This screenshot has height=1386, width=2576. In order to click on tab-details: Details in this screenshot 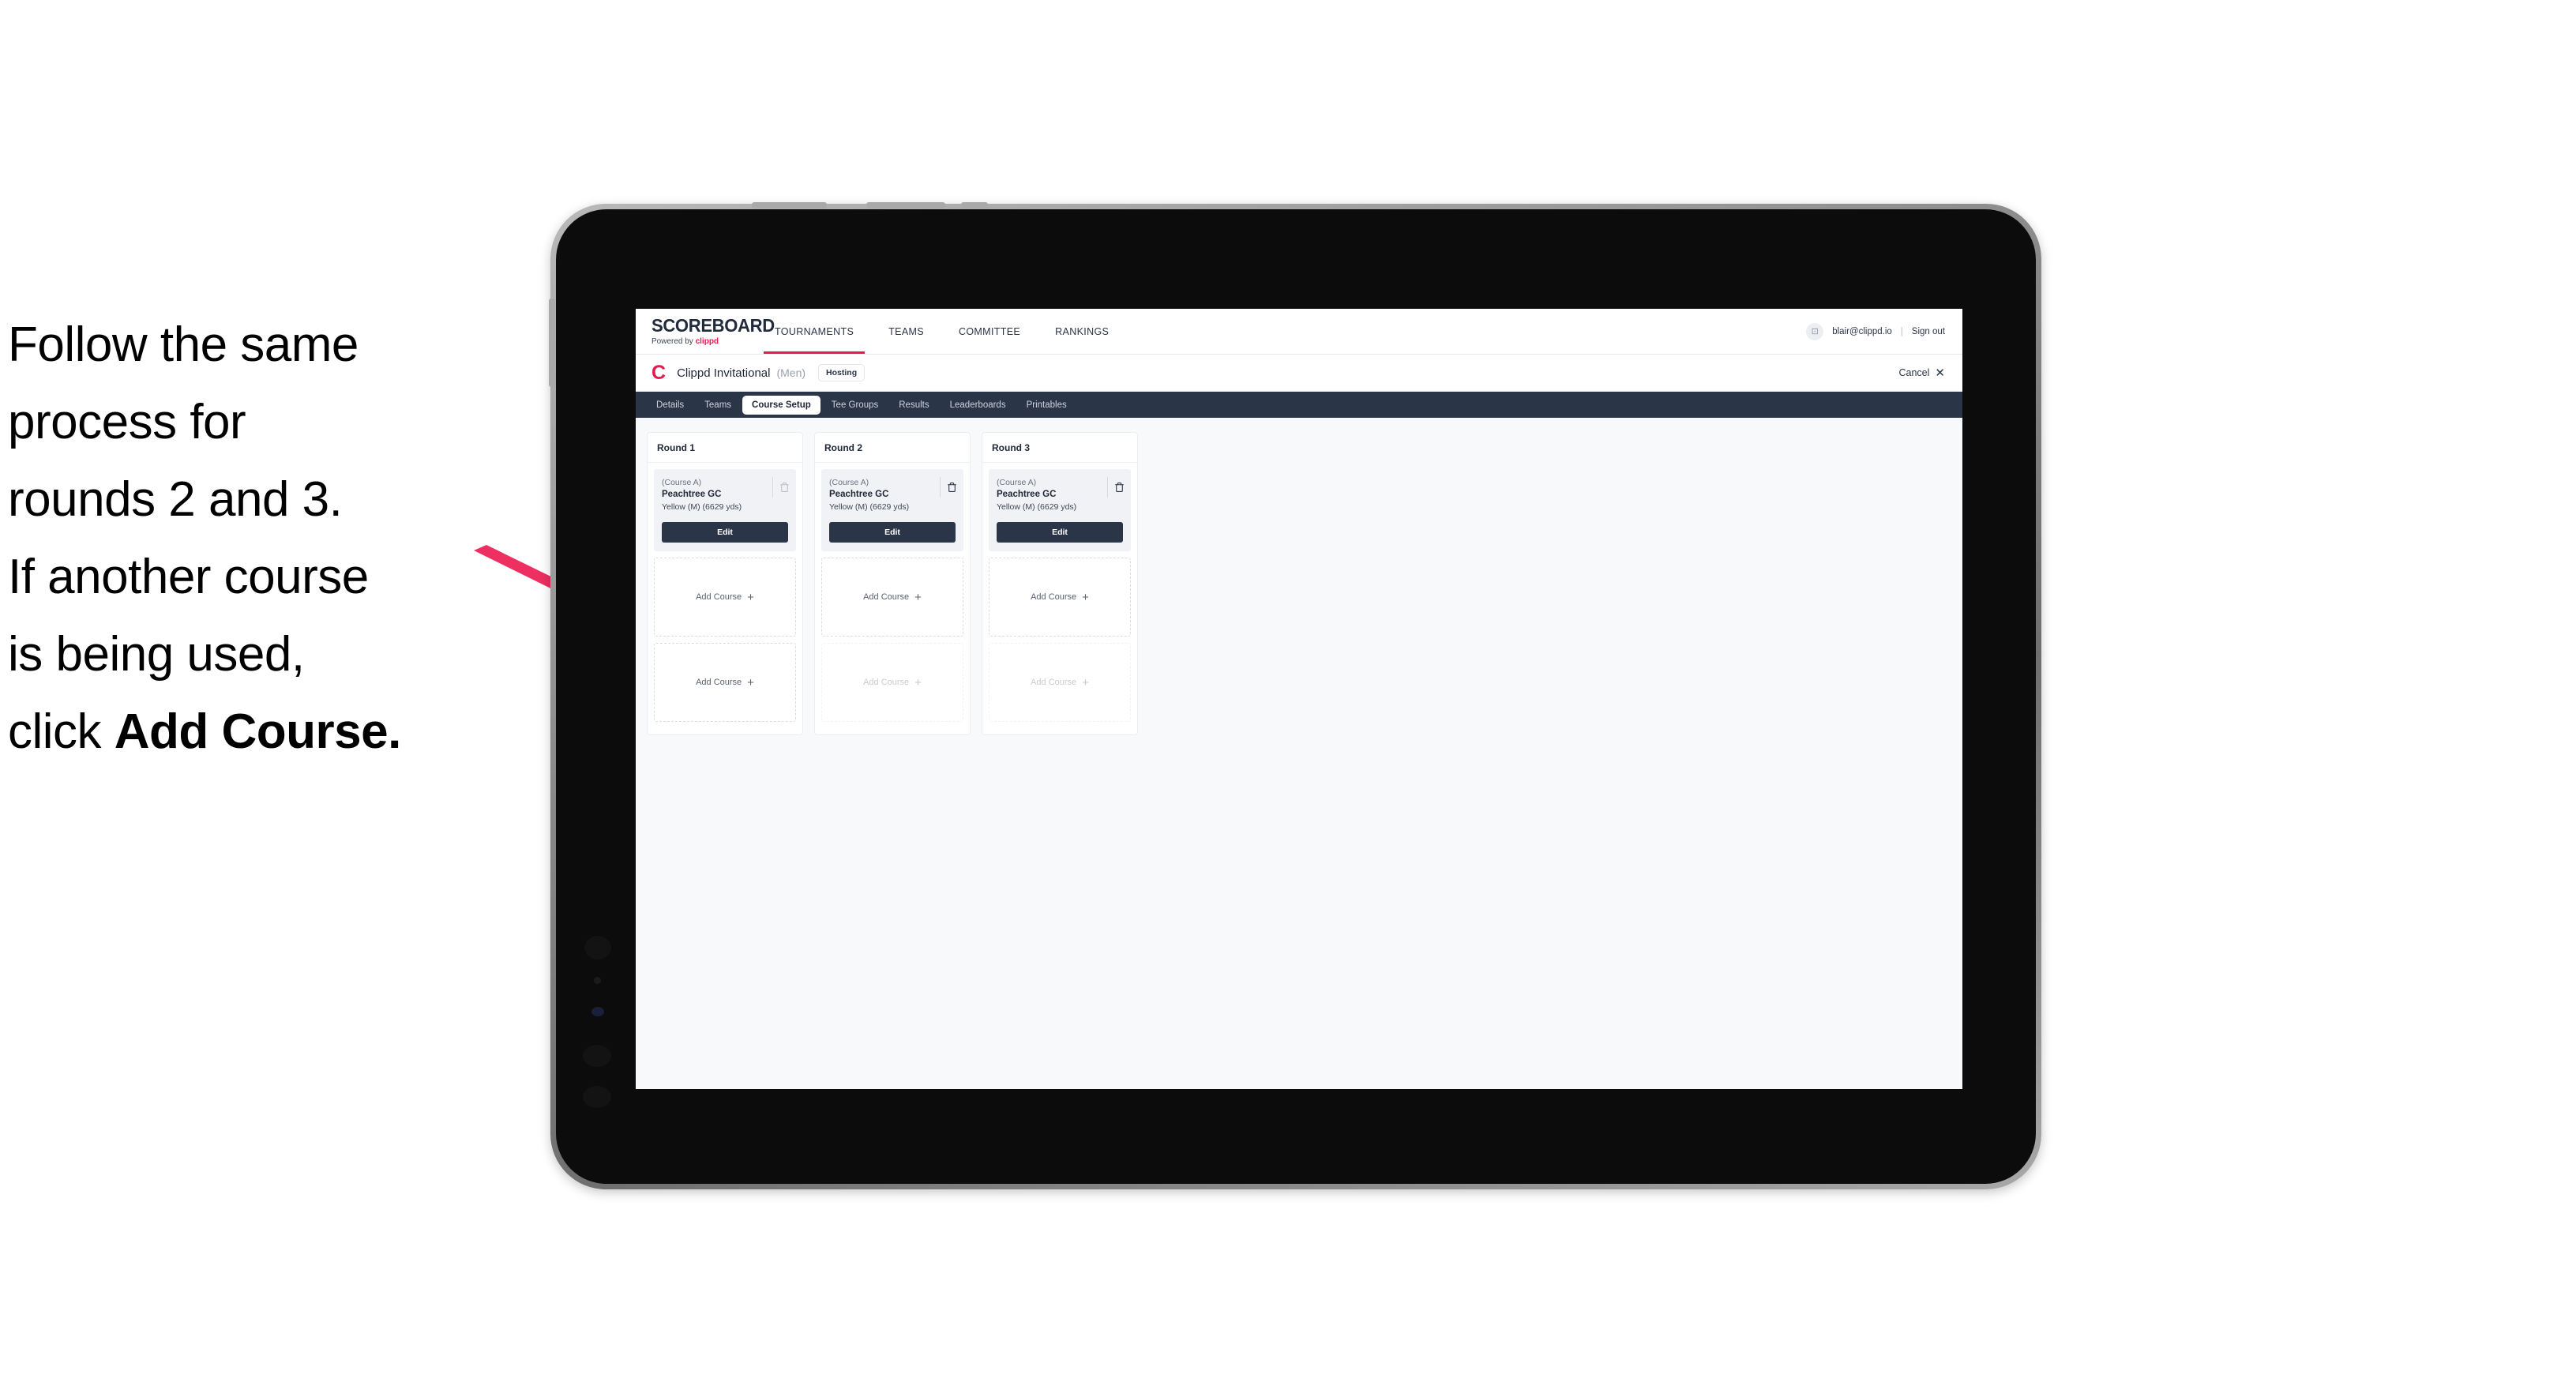, I will do `click(670, 405)`.